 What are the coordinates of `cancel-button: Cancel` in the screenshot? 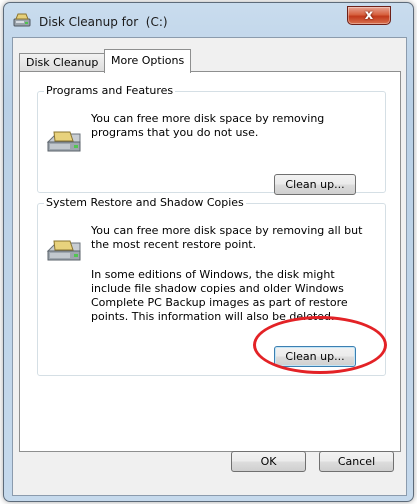 It's located at (356, 461).